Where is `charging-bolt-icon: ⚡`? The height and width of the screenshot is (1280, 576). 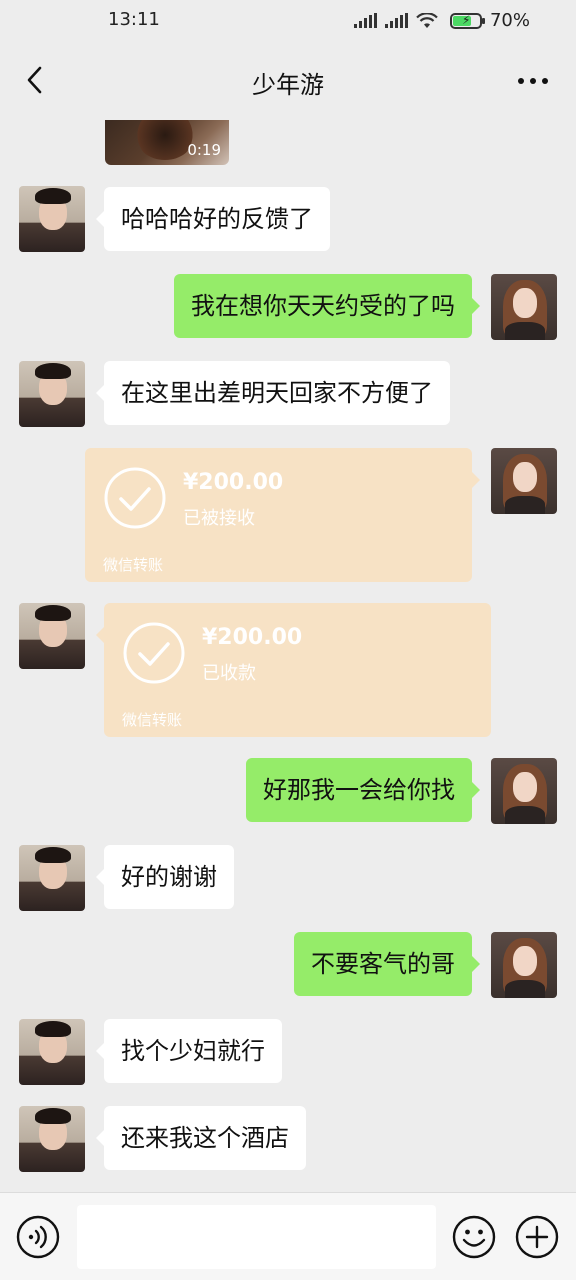 charging-bolt-icon: ⚡ is located at coordinates (466, 19).